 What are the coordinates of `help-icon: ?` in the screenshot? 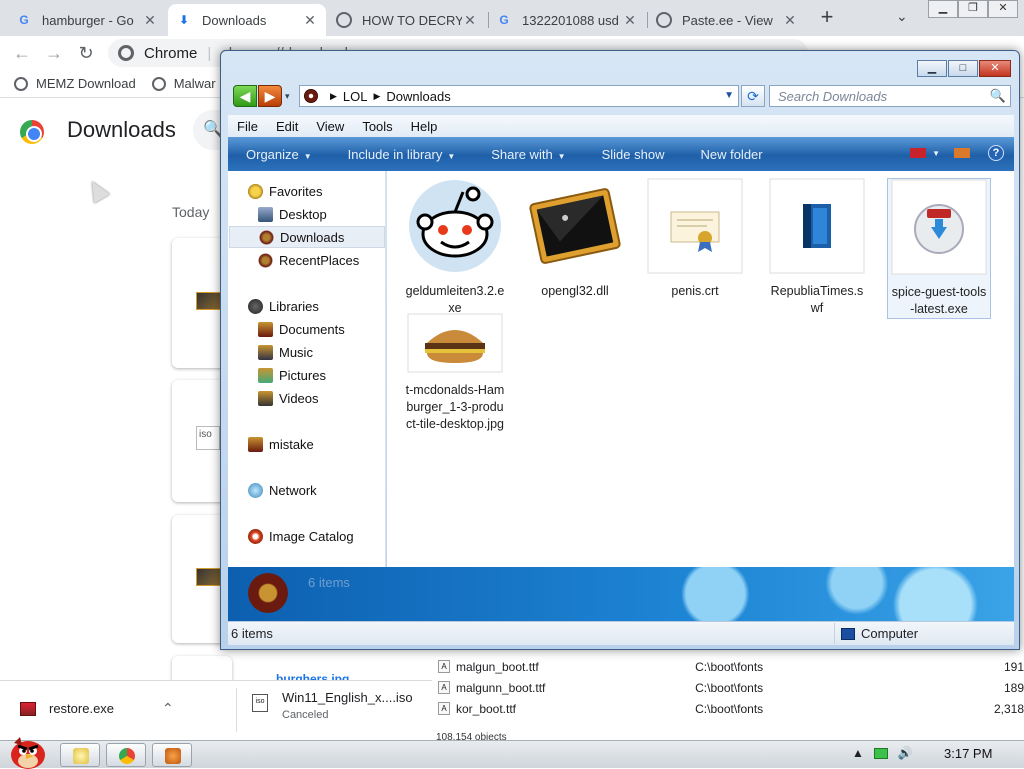 It's located at (996, 153).